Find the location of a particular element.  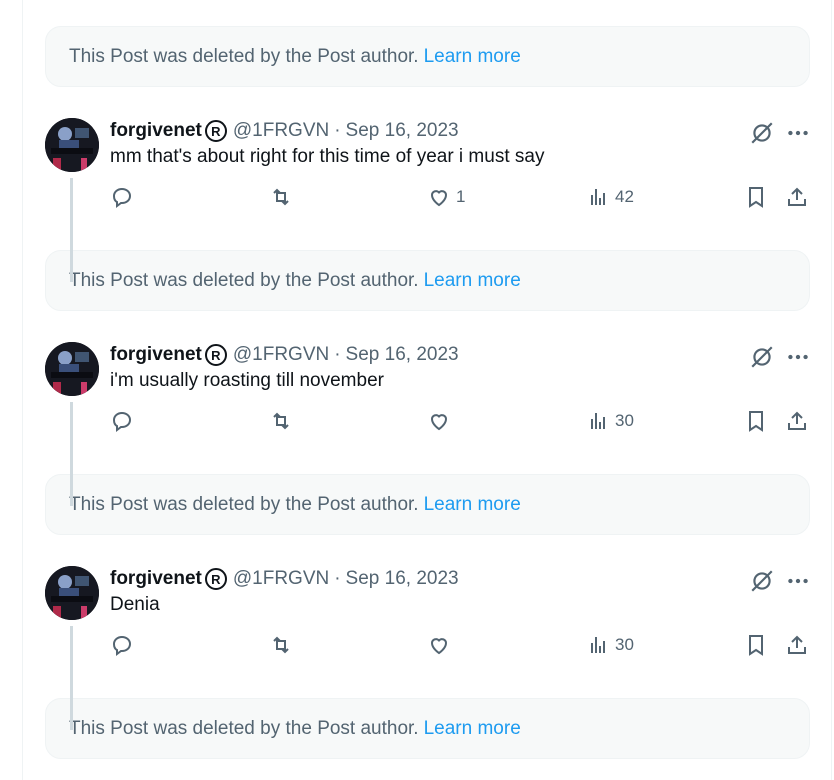

post-text: i'm usually roasting till november is located at coordinates (247, 380).